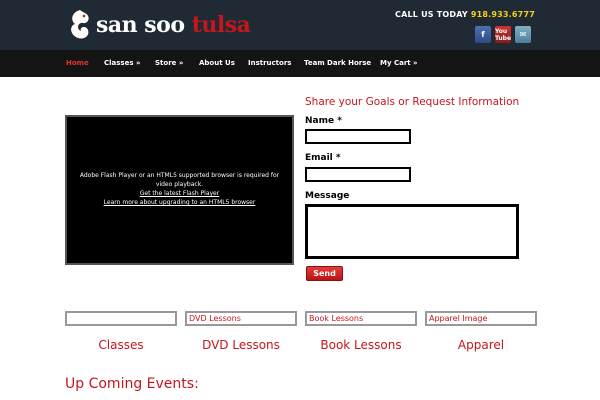 This screenshot has height=400, width=600. I want to click on call-us: CALL US TODAY 918.933.6777, so click(465, 14).